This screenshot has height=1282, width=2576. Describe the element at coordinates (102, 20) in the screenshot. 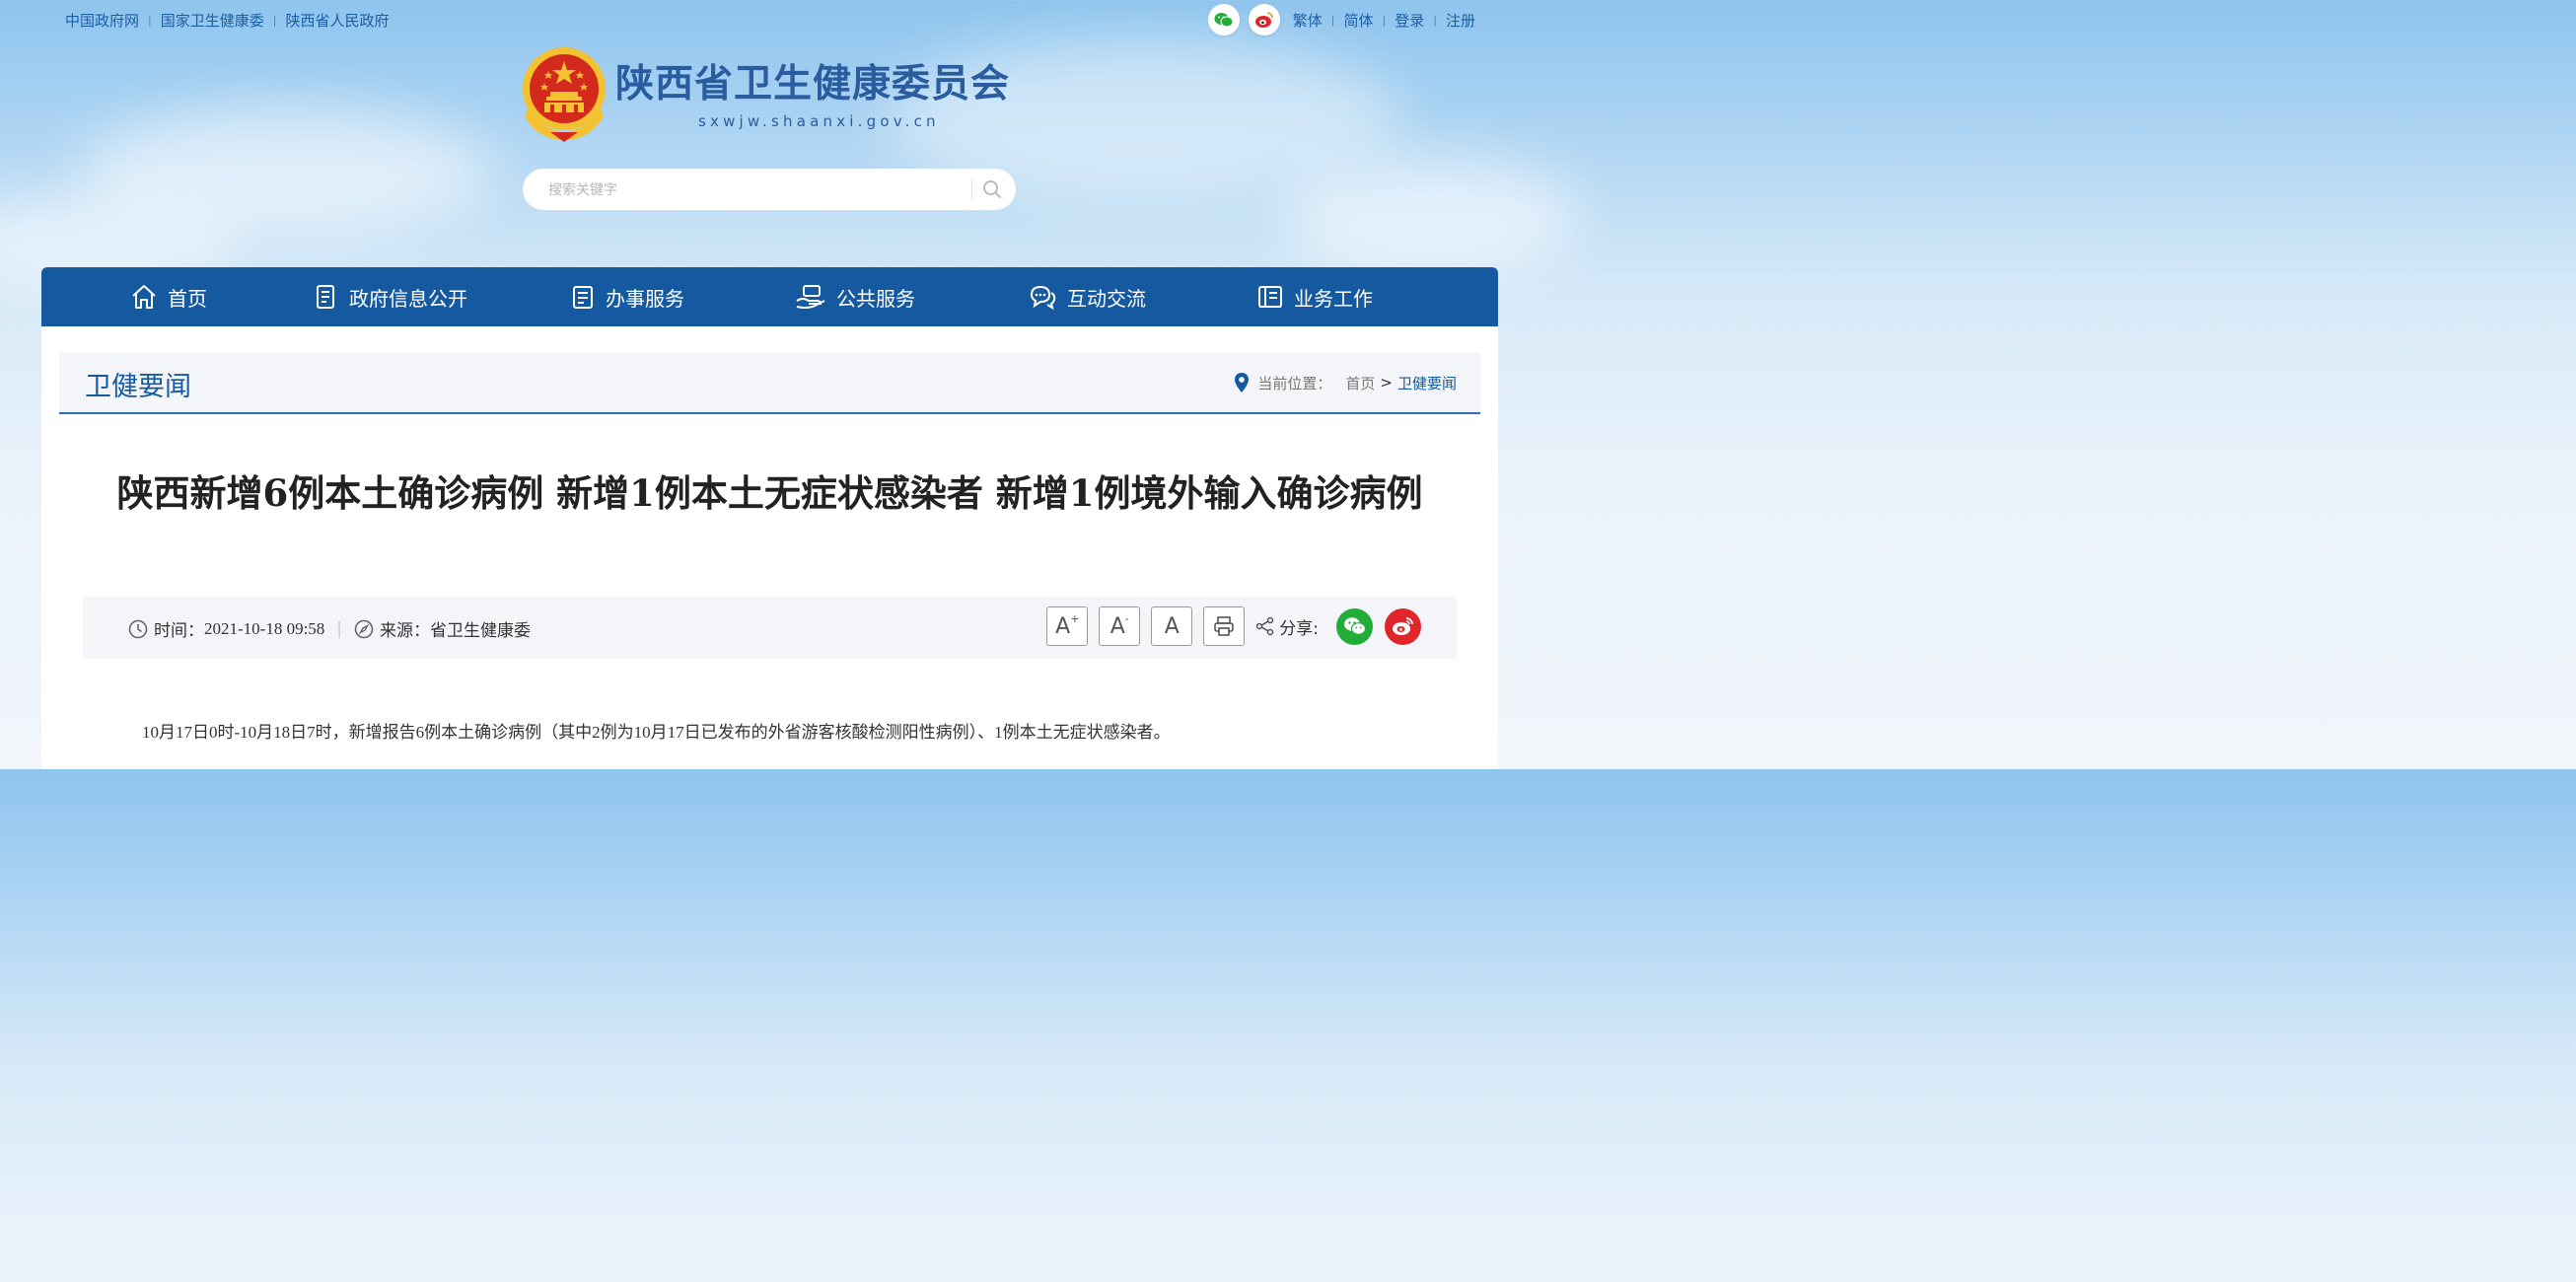

I see `link-china-gov: 中国政府网` at that location.